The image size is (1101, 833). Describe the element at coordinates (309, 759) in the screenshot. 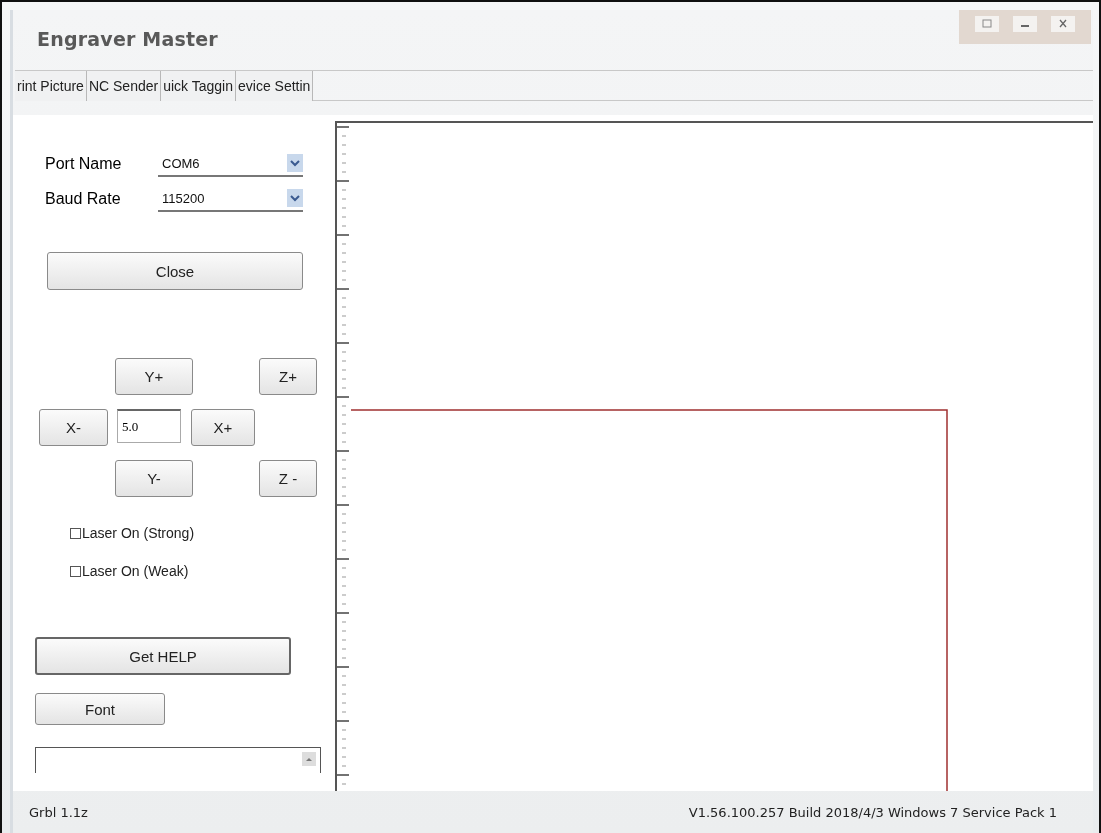

I see `scroll-up-icon` at that location.